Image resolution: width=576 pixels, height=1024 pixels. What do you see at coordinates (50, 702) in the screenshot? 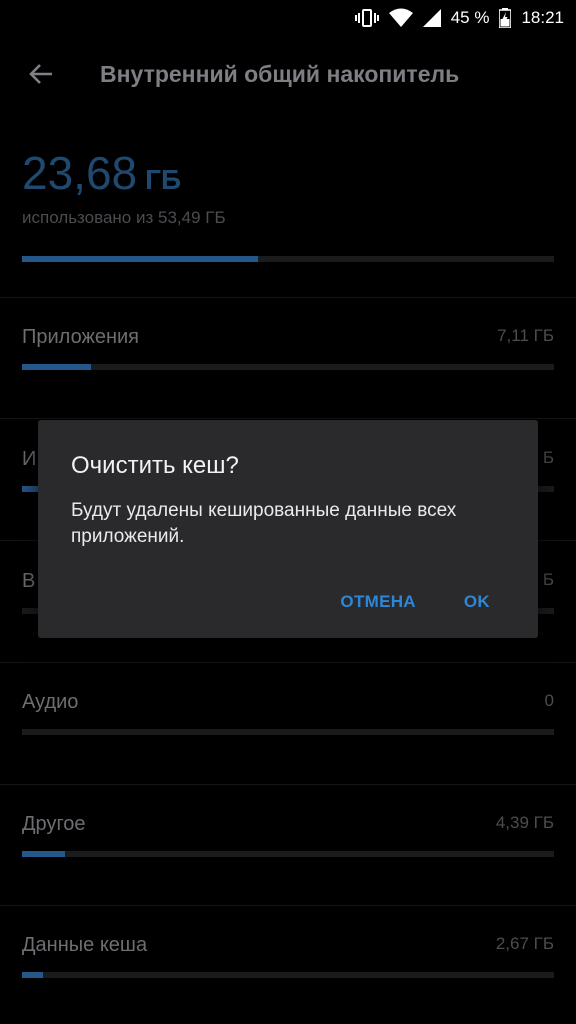
I see `category-label: Аудио` at bounding box center [50, 702].